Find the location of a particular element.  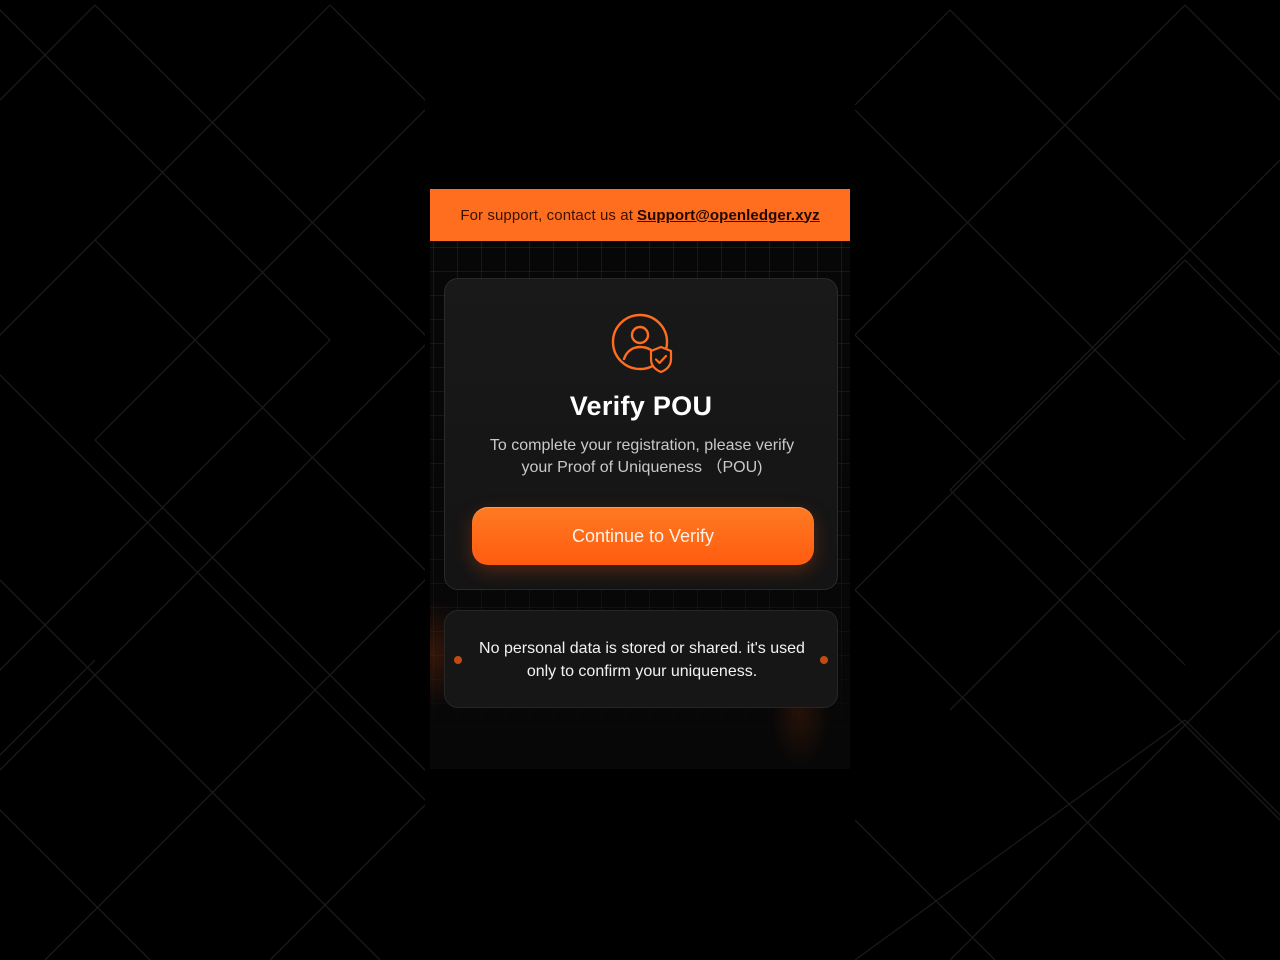

notice-dot-left is located at coordinates (458, 660).